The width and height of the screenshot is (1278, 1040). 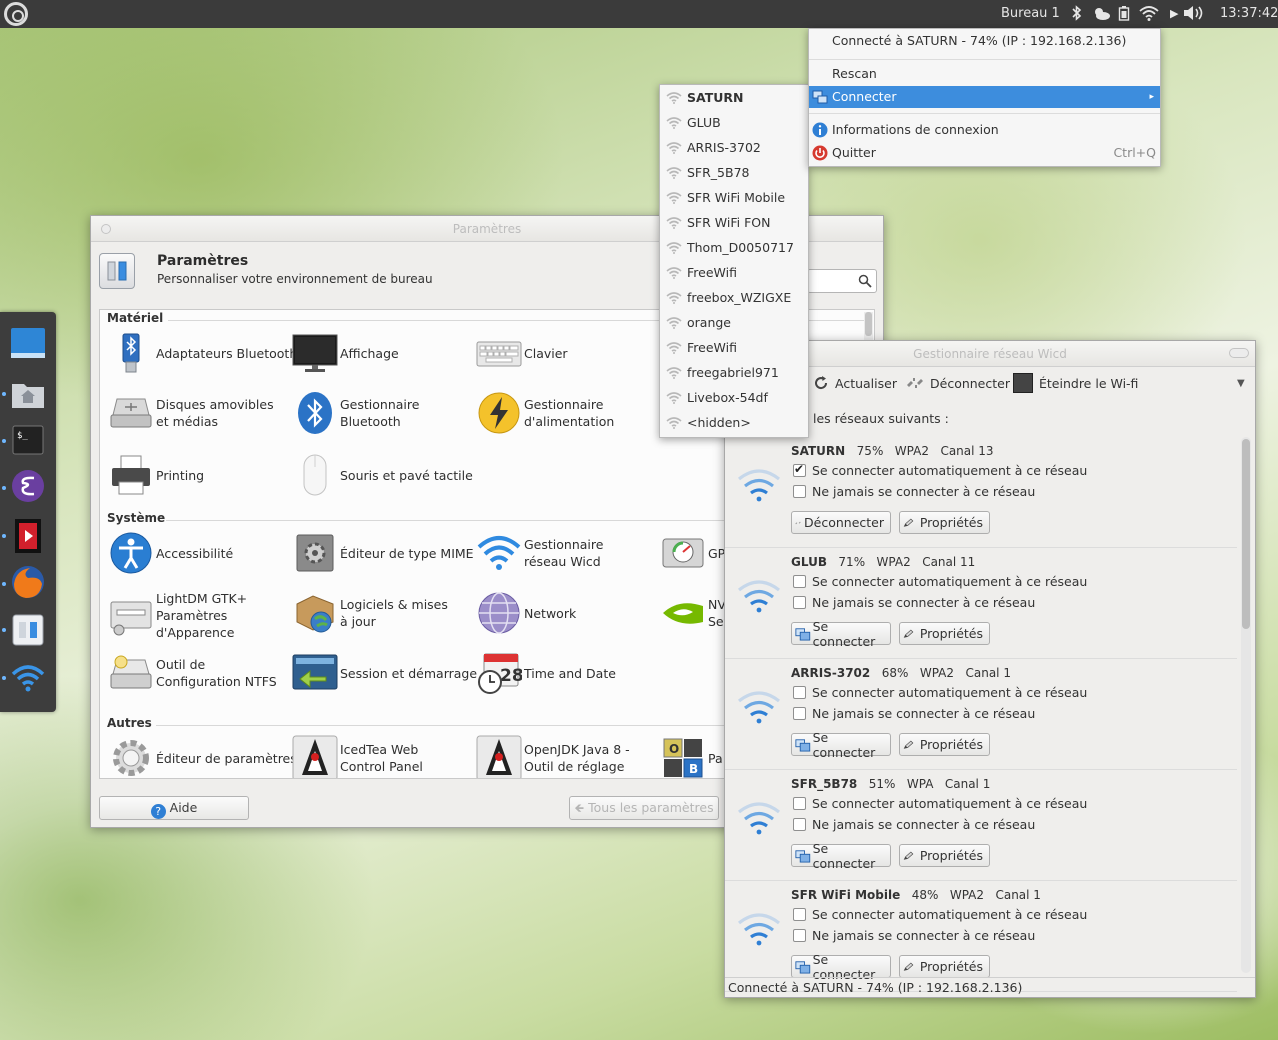 I want to click on bluetooth-icon, so click(x=1077, y=15).